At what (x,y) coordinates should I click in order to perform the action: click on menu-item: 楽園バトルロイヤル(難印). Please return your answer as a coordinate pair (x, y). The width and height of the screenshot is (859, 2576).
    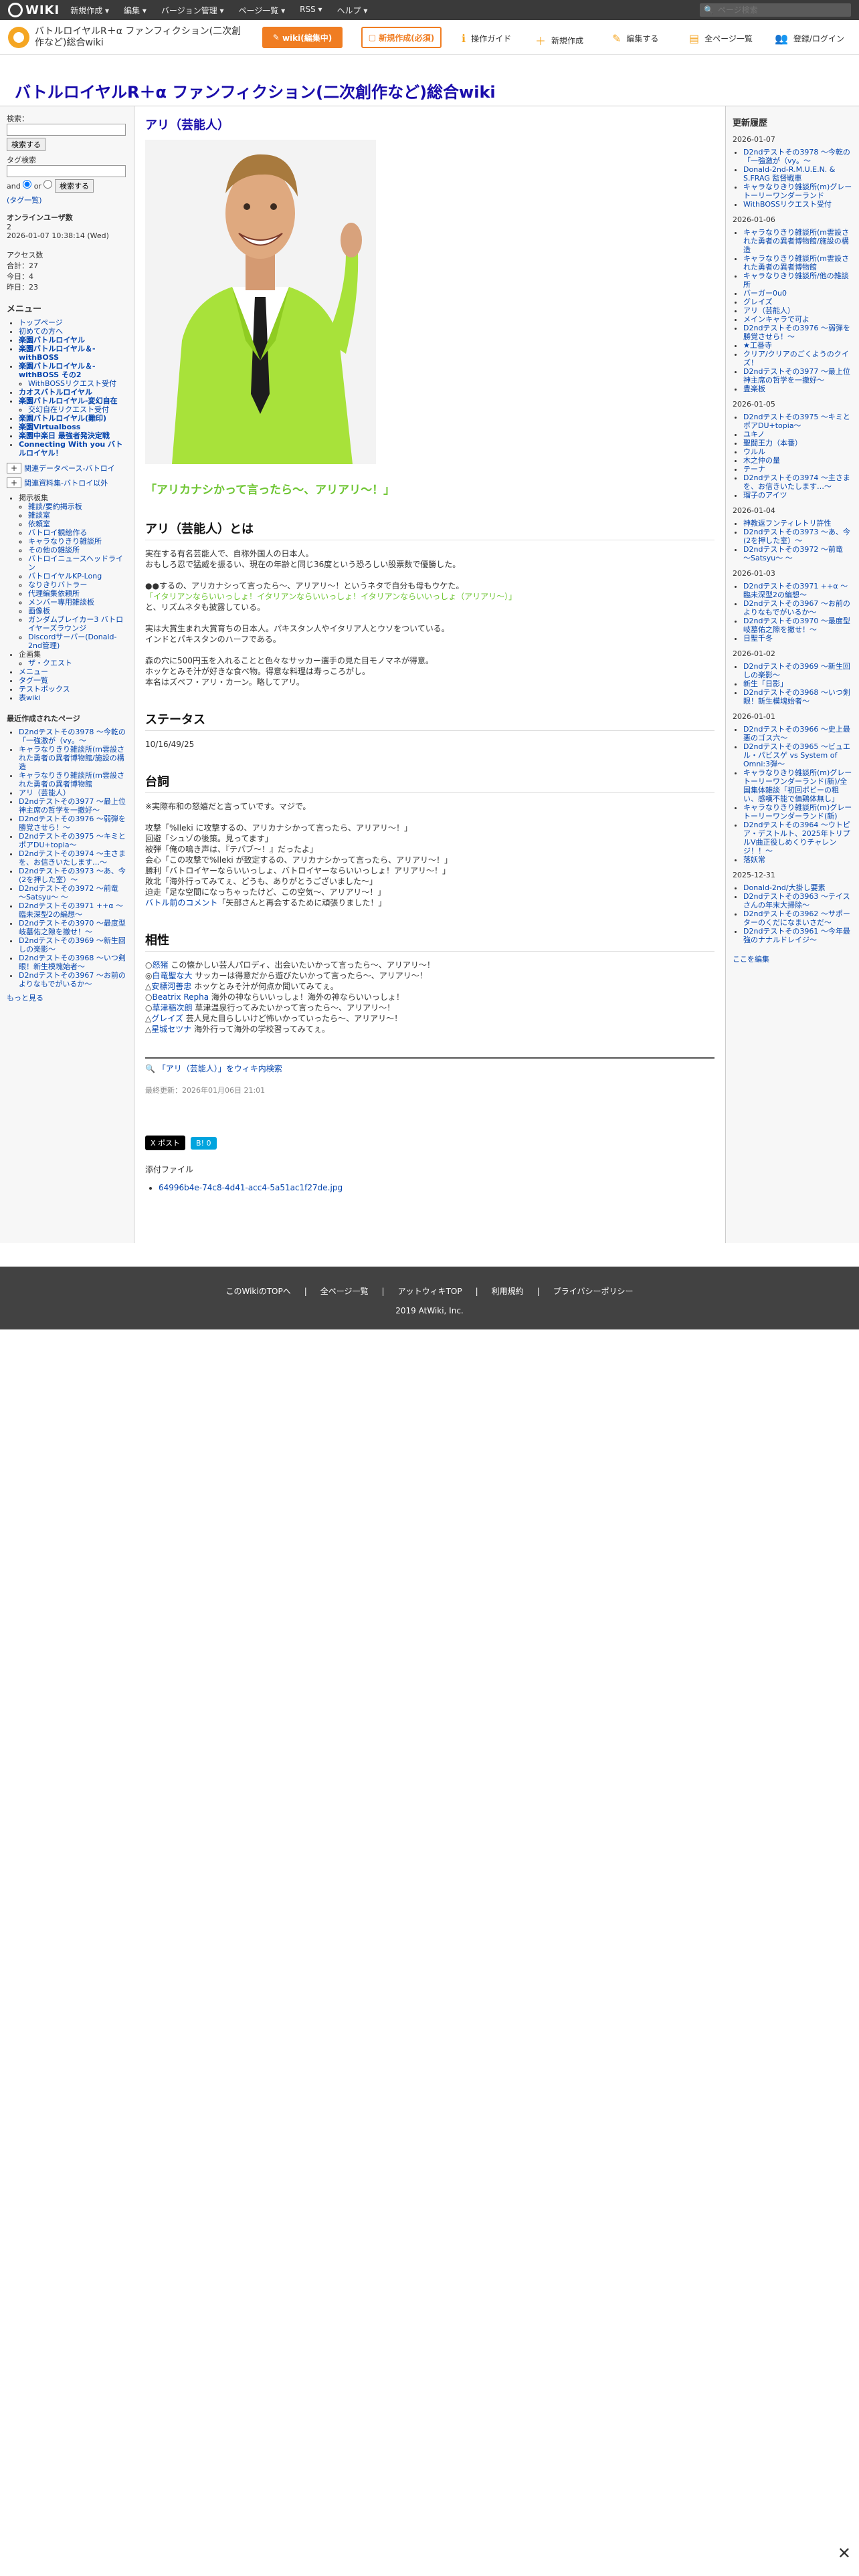
    Looking at the image, I should click on (73, 418).